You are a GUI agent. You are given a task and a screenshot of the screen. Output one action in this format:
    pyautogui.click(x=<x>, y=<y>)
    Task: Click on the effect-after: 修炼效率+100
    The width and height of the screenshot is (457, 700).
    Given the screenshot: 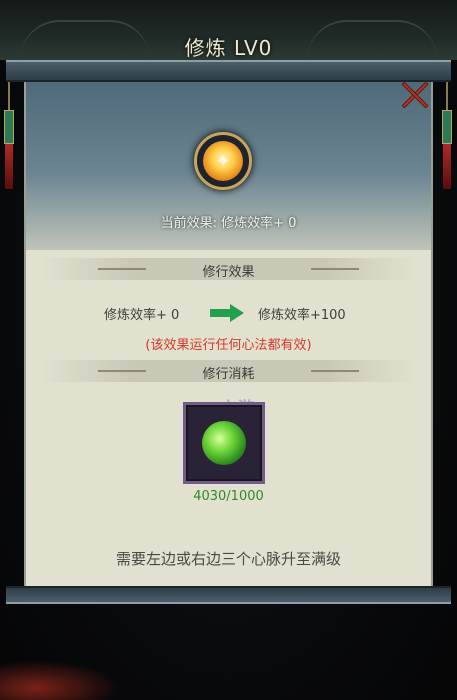 What is the action you would take?
    pyautogui.click(x=302, y=315)
    